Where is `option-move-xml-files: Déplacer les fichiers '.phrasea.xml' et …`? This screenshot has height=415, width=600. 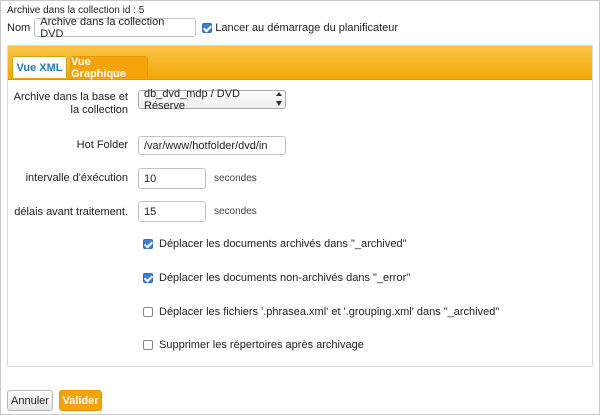
option-move-xml-files: Déplacer les fichiers '.phrasea.xml' et … is located at coordinates (321, 312).